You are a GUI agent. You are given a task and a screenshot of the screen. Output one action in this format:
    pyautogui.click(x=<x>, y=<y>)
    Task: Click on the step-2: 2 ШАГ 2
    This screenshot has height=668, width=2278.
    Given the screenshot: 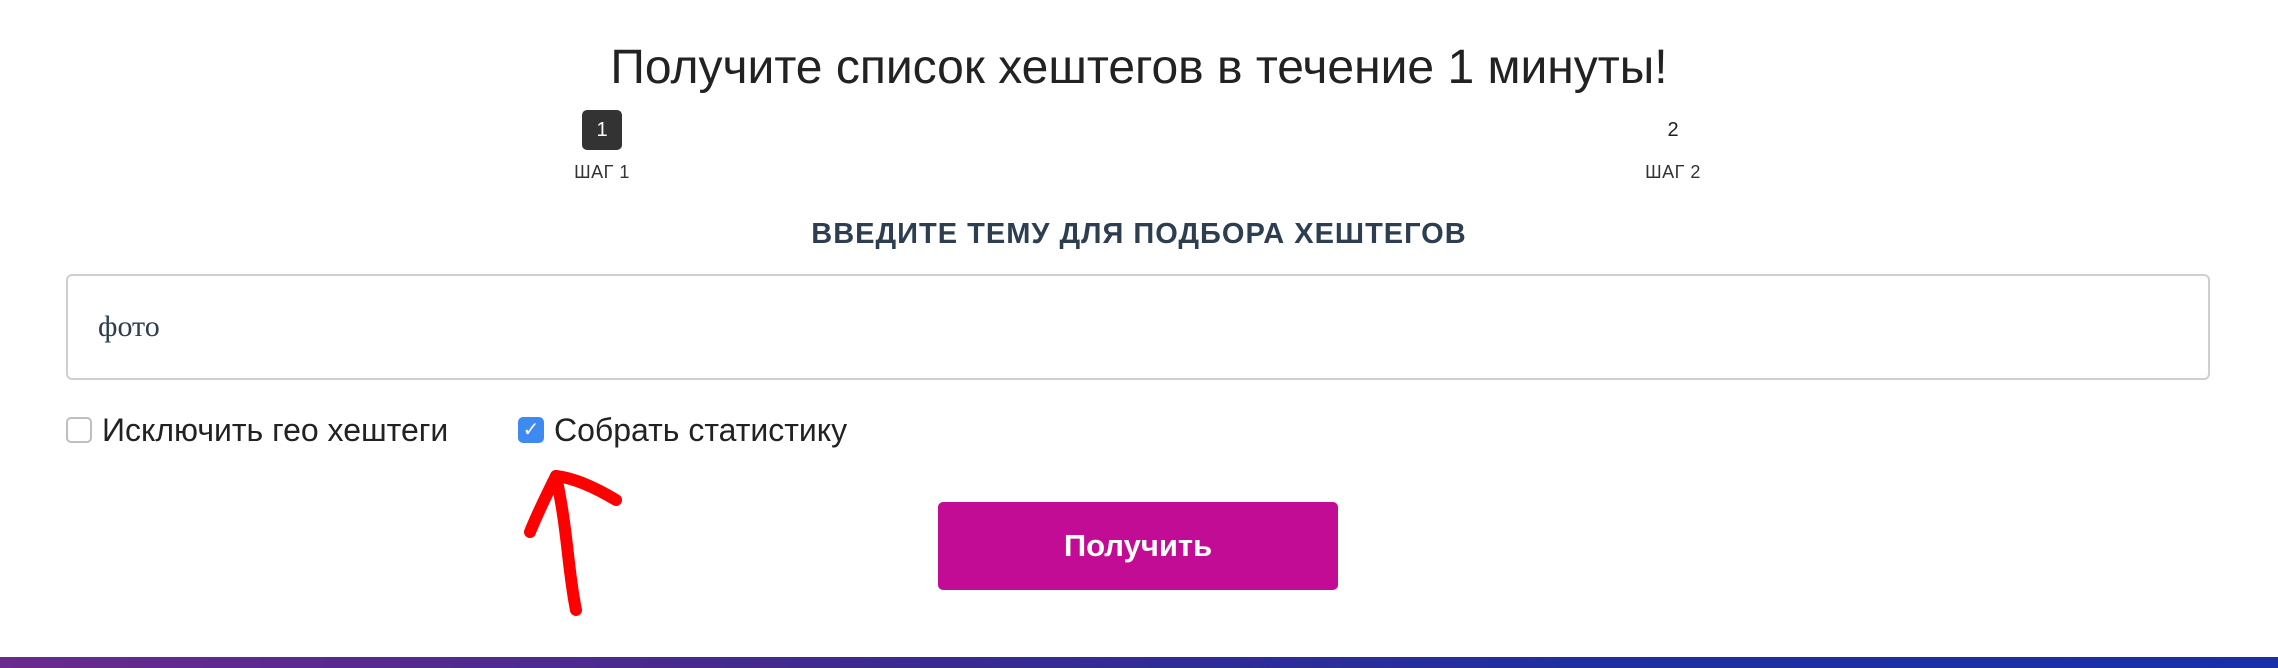 What is the action you would take?
    pyautogui.click(x=1673, y=146)
    